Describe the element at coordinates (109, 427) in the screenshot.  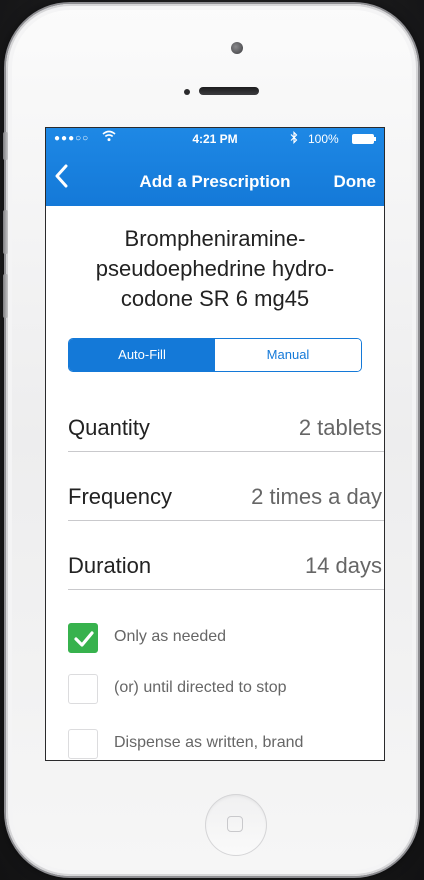
I see `quantity-label: Quantity` at that location.